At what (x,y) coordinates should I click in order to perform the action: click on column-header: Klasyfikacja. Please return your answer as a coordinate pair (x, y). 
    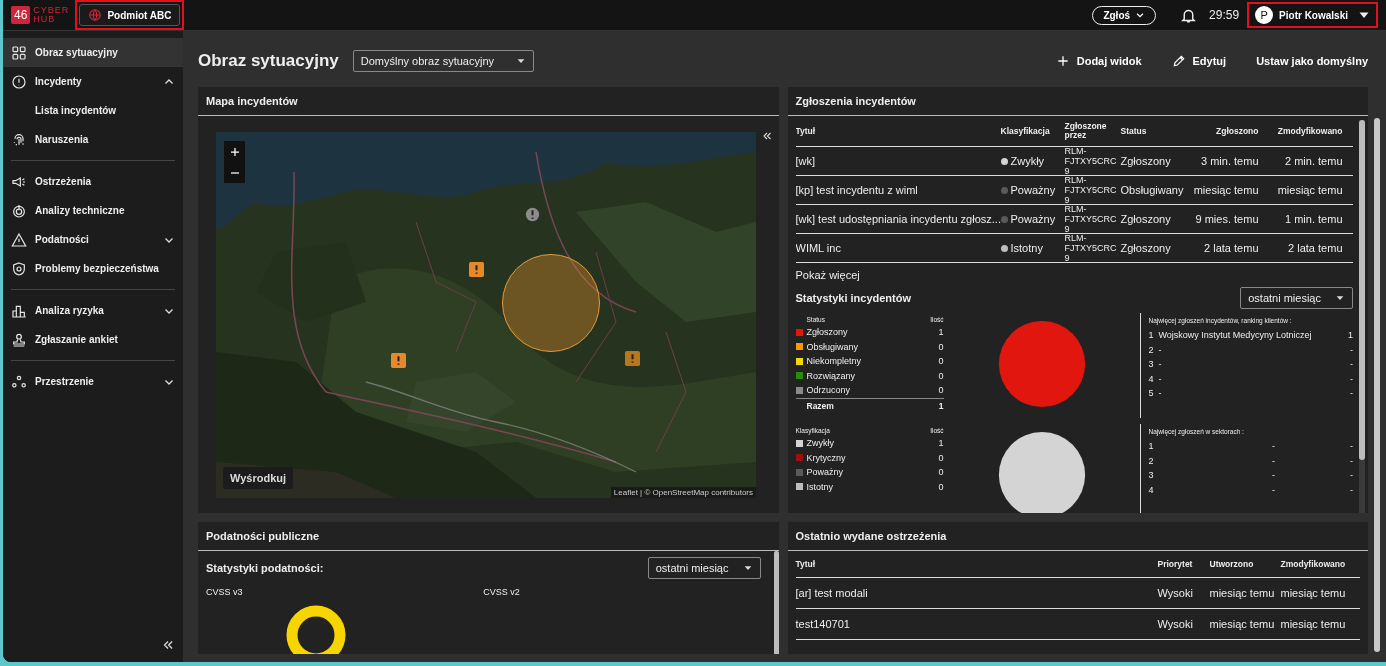
    Looking at the image, I should click on (1025, 131).